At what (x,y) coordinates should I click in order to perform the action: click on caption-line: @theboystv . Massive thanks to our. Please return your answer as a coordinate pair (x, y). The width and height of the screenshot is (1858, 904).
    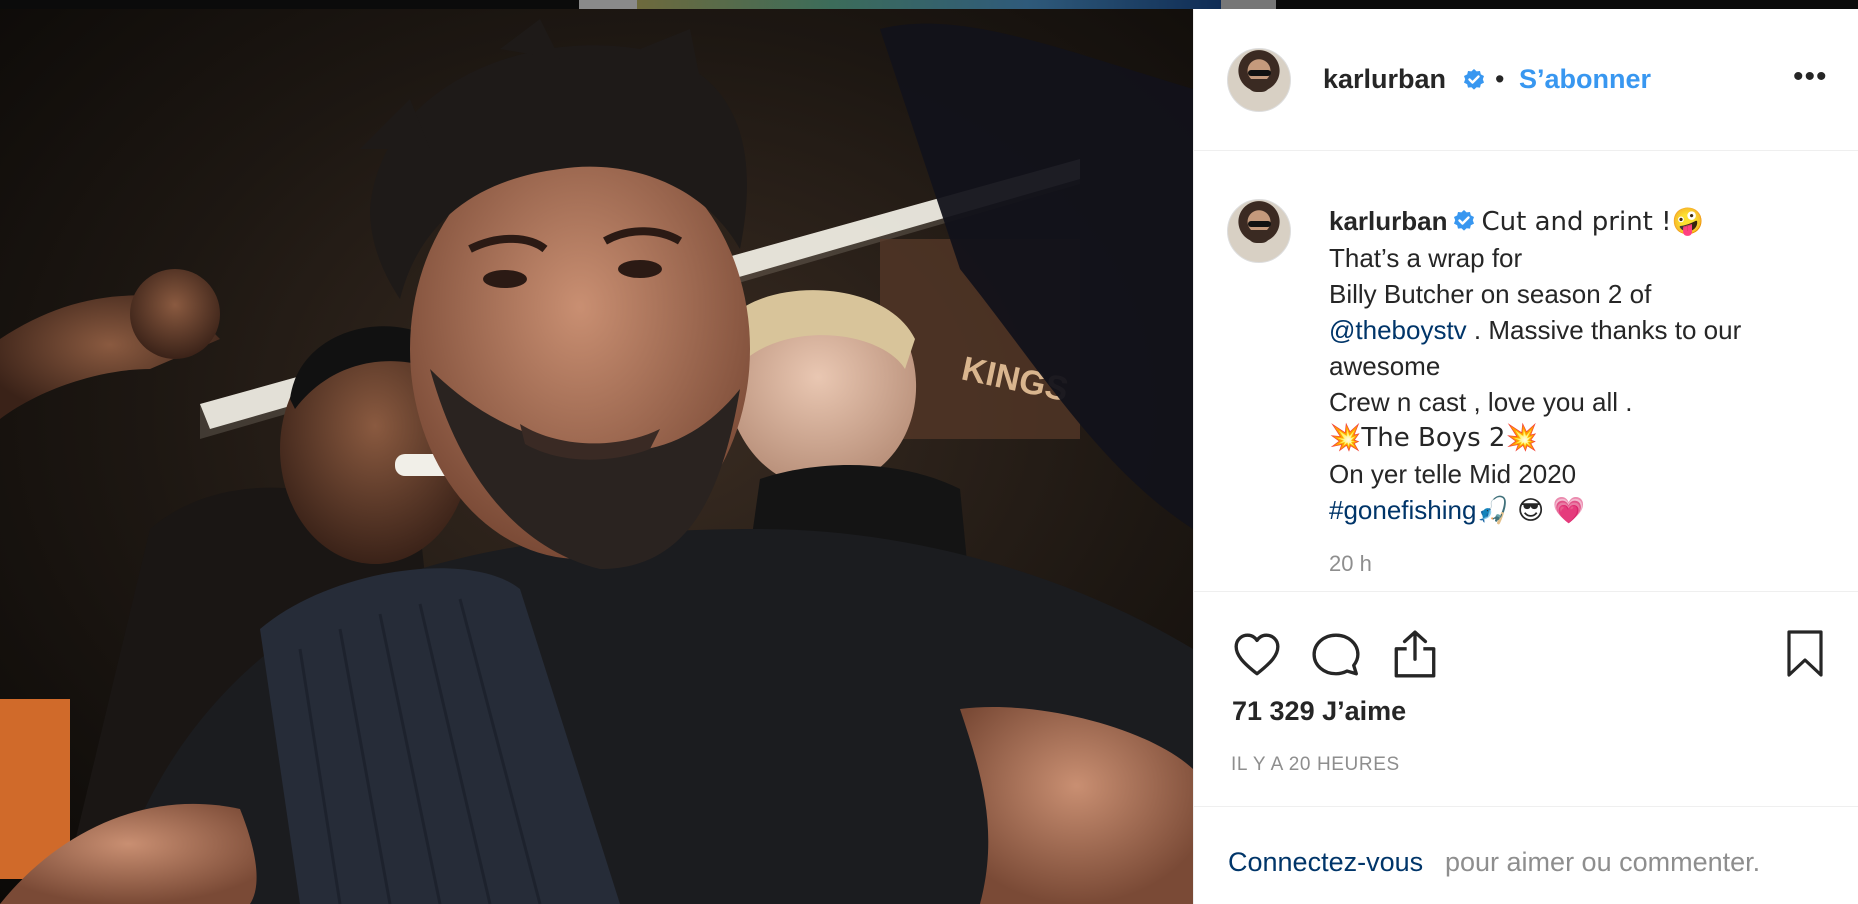
    Looking at the image, I should click on (1579, 330).